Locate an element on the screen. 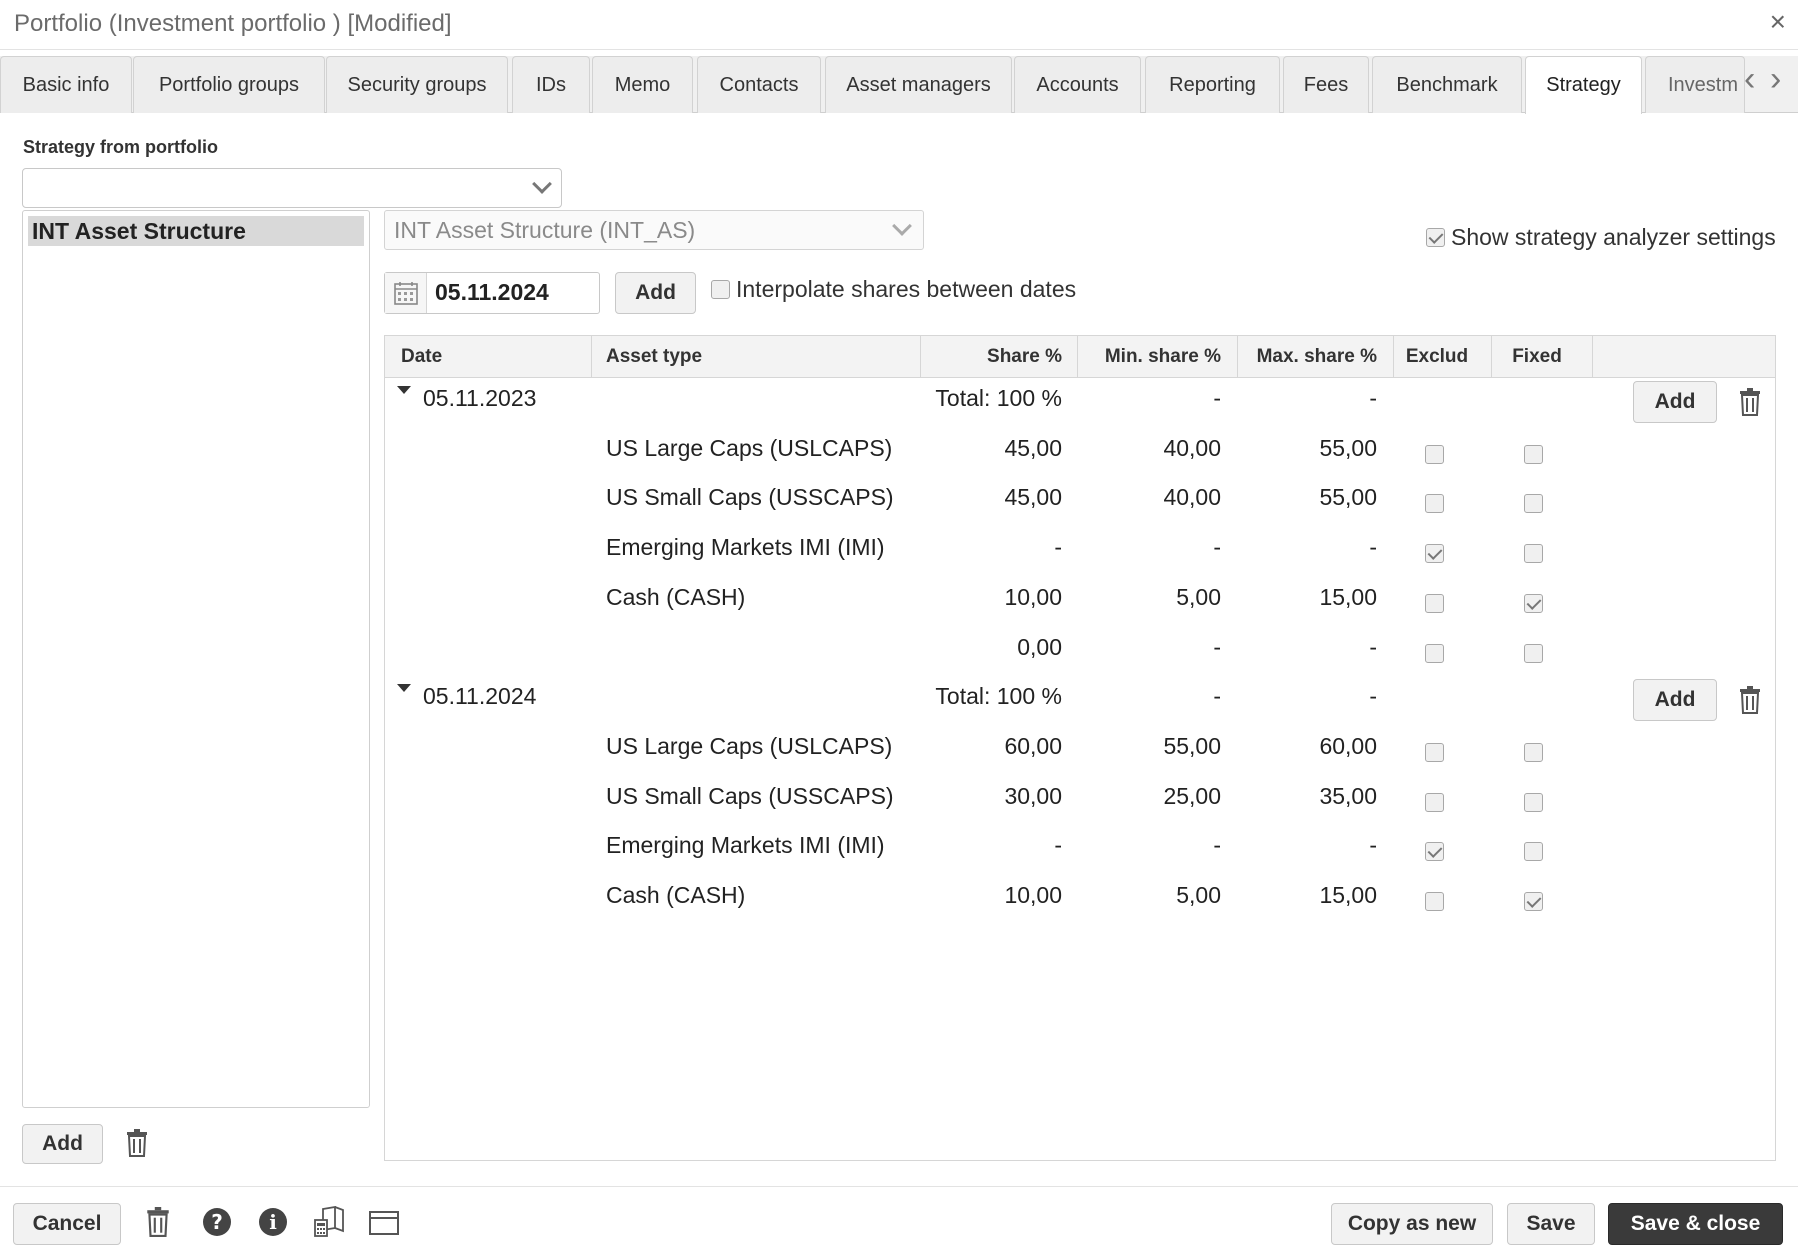 The width and height of the screenshot is (1798, 1254). chevron-down-icon is located at coordinates (902, 226).